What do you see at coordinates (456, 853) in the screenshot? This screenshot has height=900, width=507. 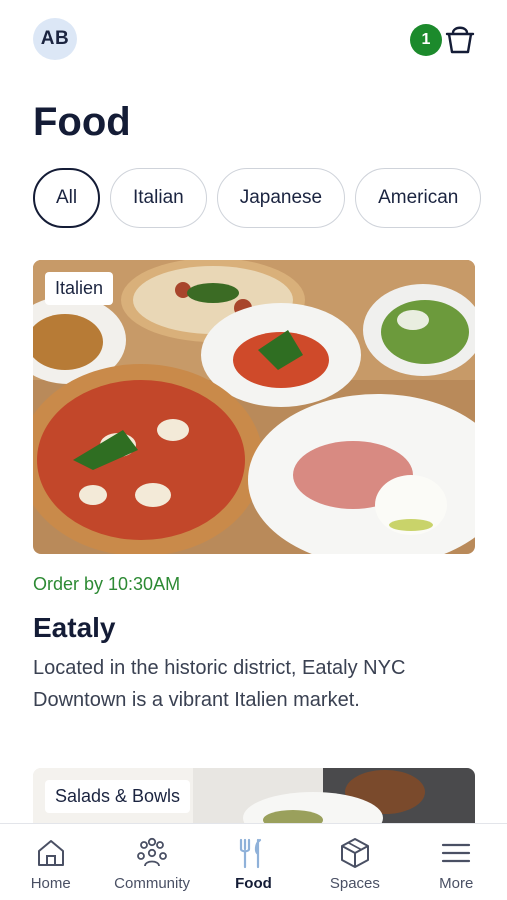 I see `menu-icon` at bounding box center [456, 853].